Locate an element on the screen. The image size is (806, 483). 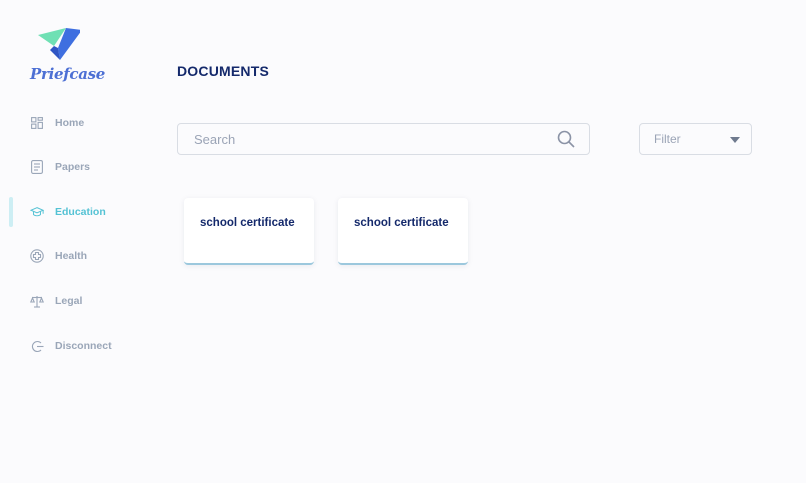
sidebar-item-education: Education is located at coordinates (75, 212).